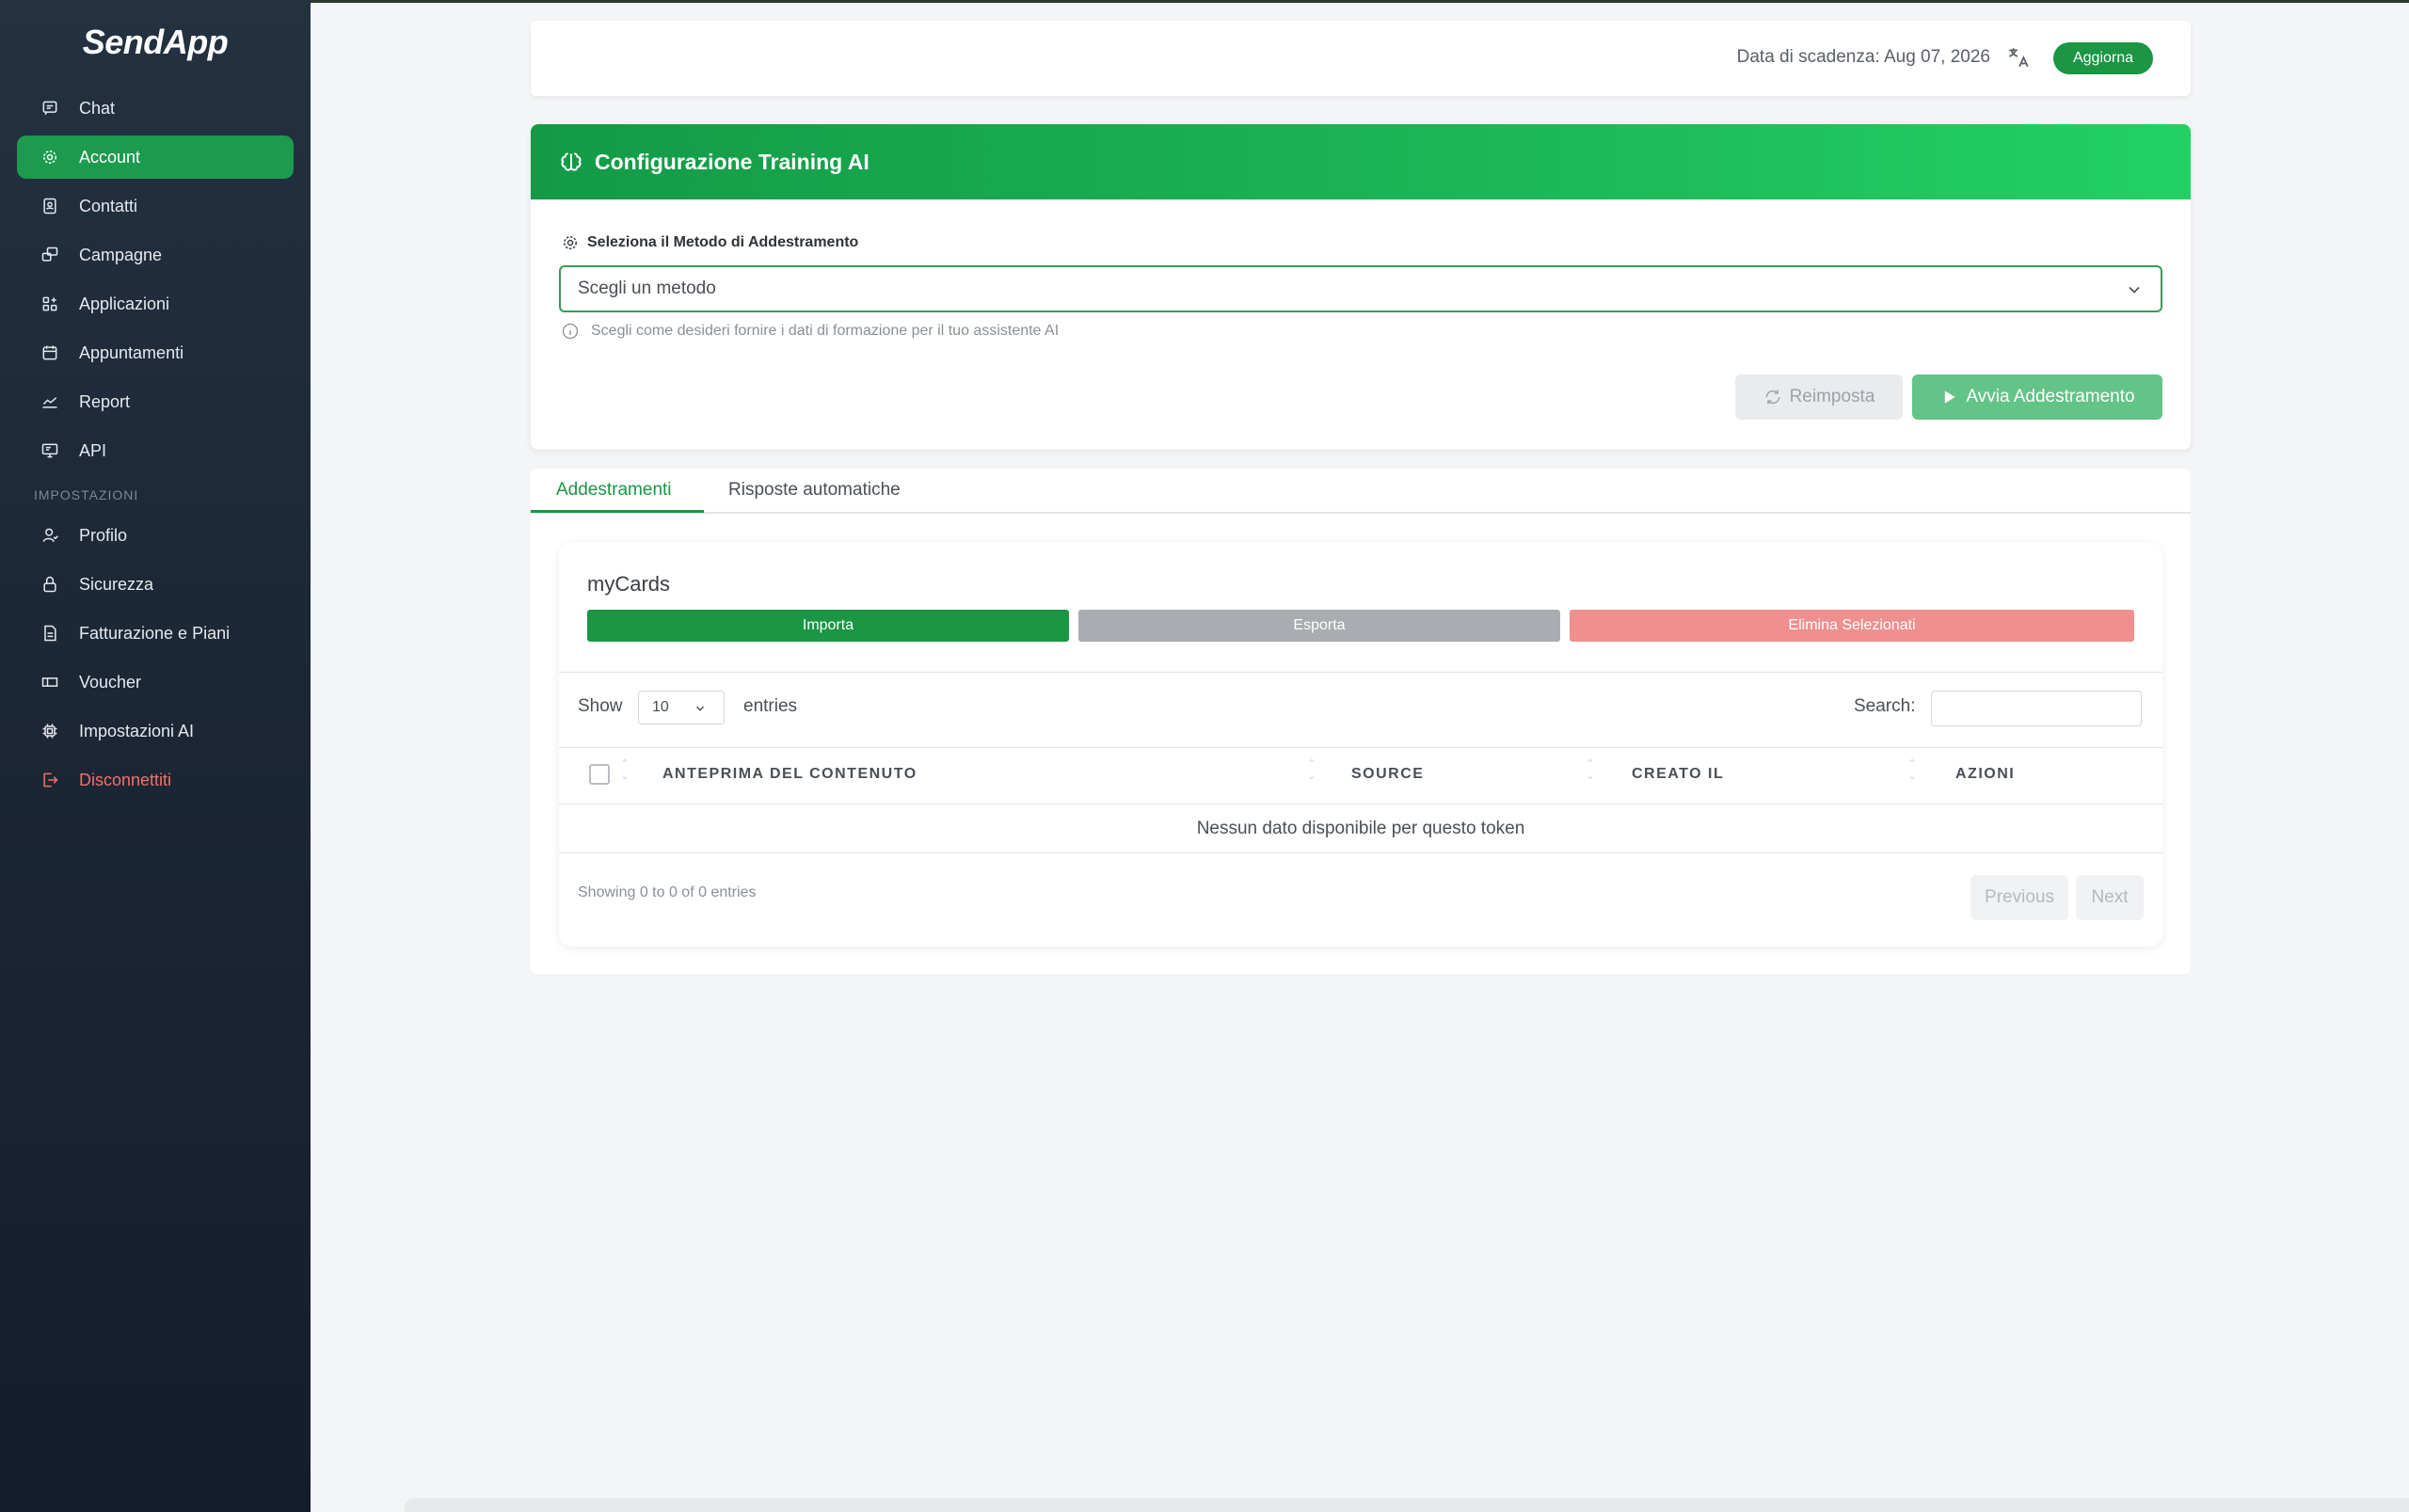 Image resolution: width=2409 pixels, height=1512 pixels. What do you see at coordinates (50, 780) in the screenshot?
I see `logout-icon` at bounding box center [50, 780].